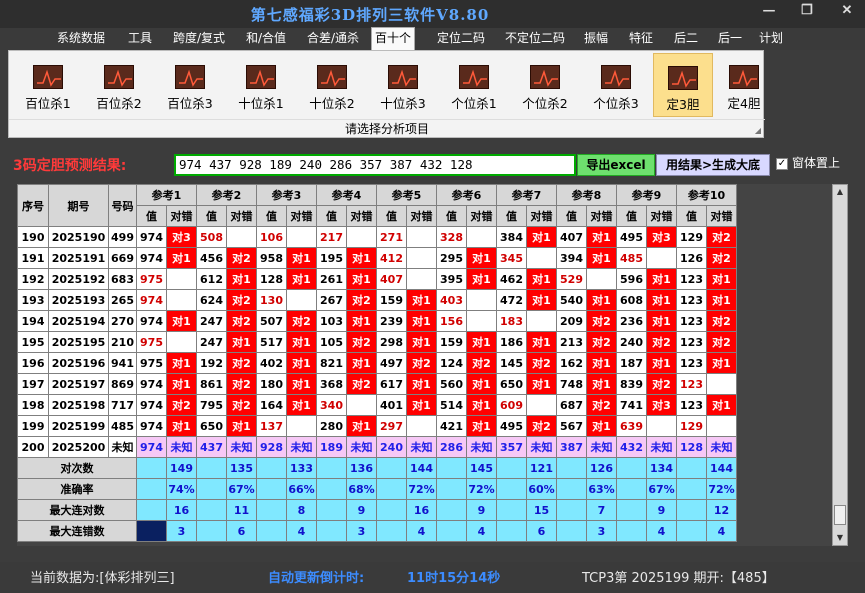  Describe the element at coordinates (535, 39) in the screenshot. I see `menu-item-7: 不定位二码` at that location.